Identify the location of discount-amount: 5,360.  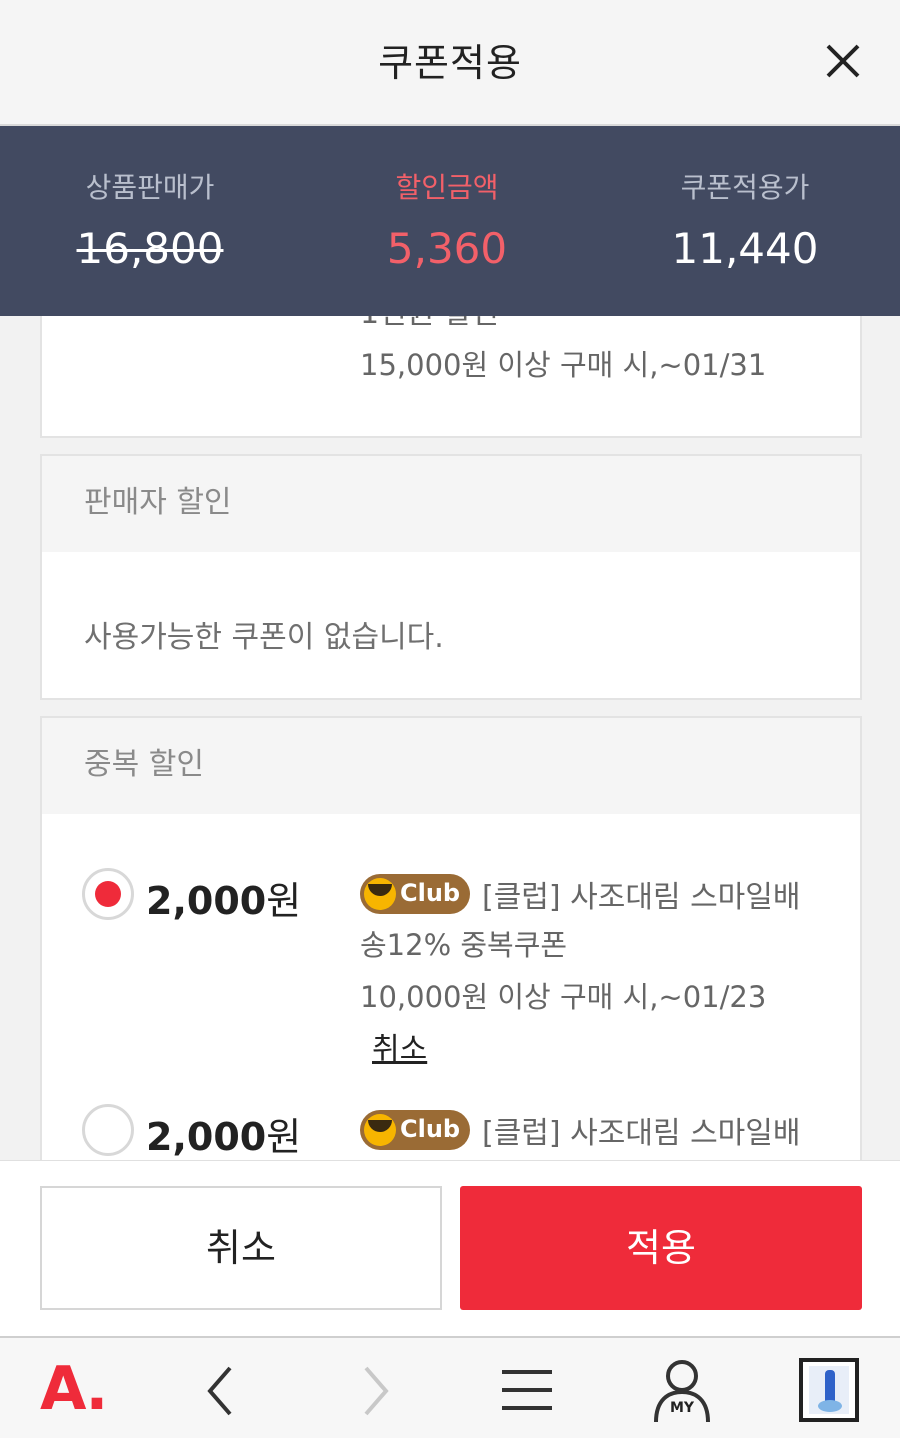
(447, 248).